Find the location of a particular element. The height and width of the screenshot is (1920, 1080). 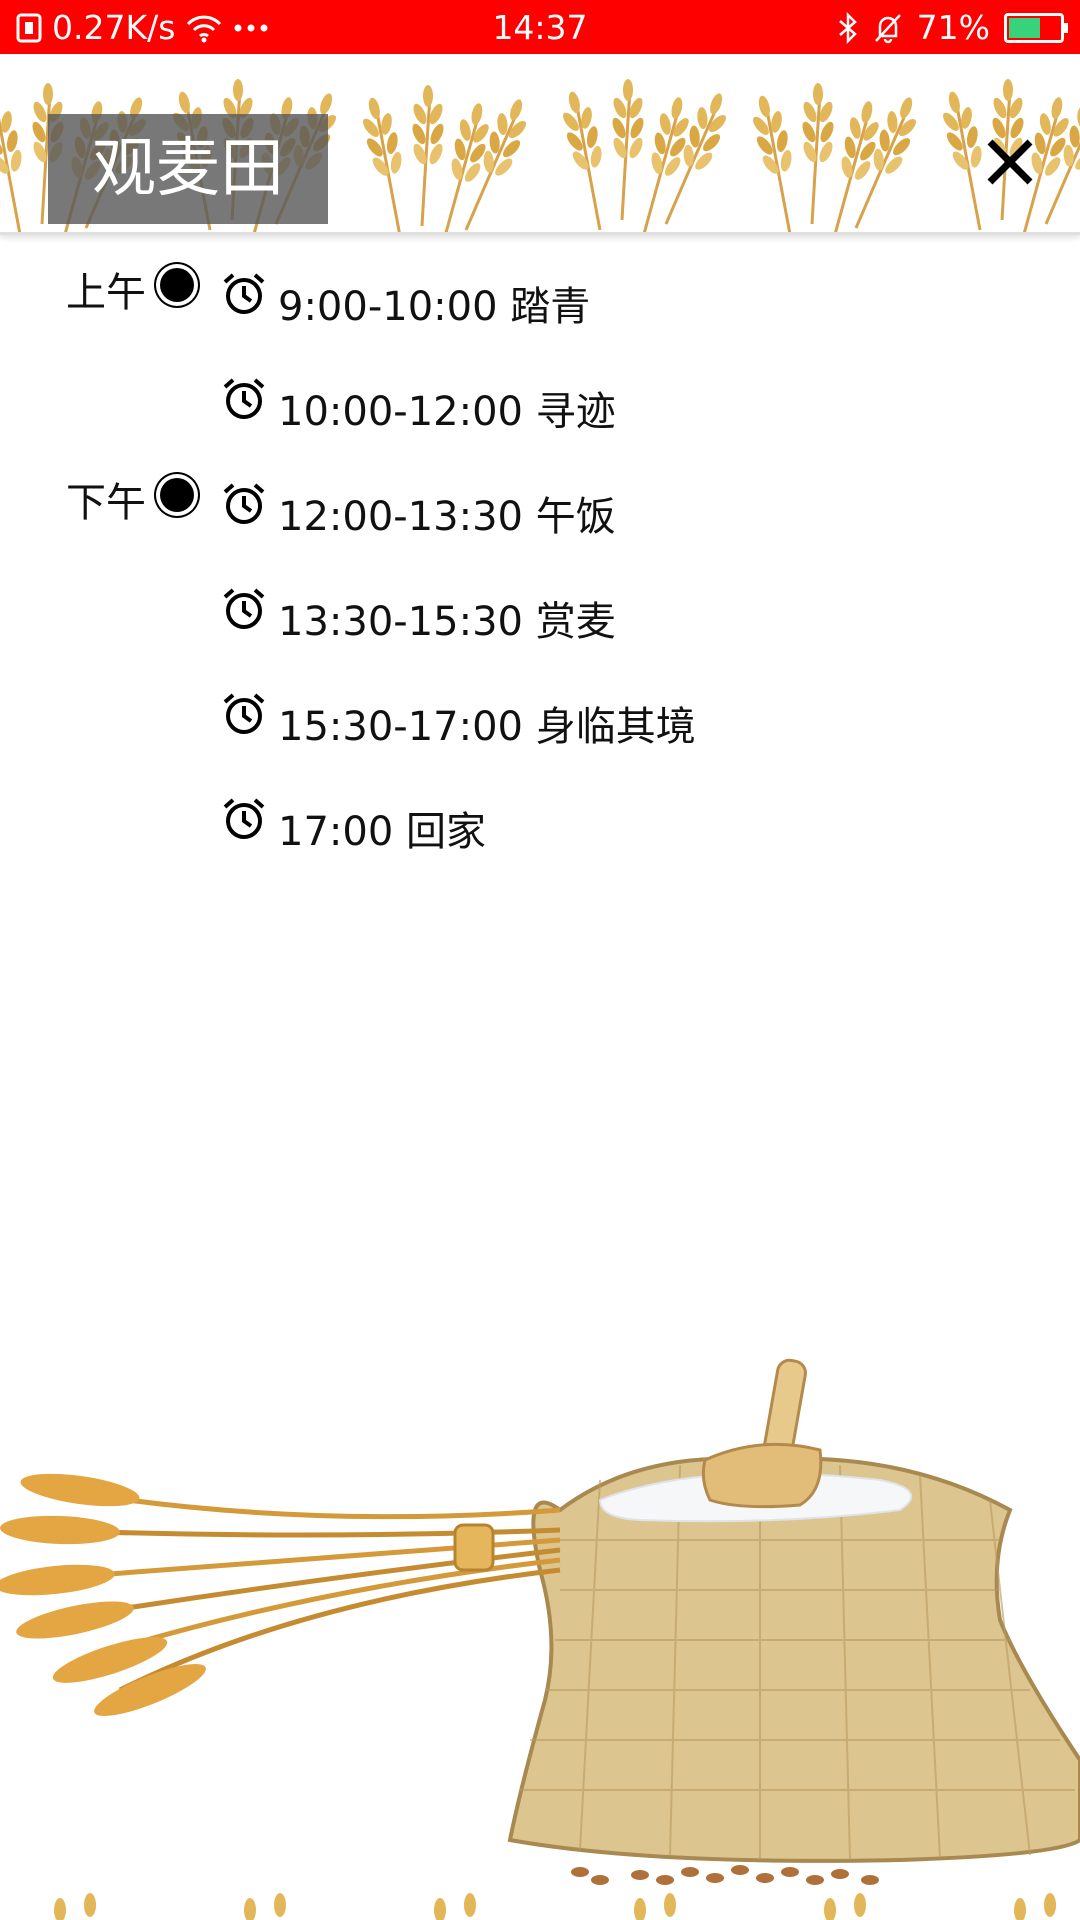

list-item: 下午 12:00-13:30 午饭 is located at coordinates (540, 510).